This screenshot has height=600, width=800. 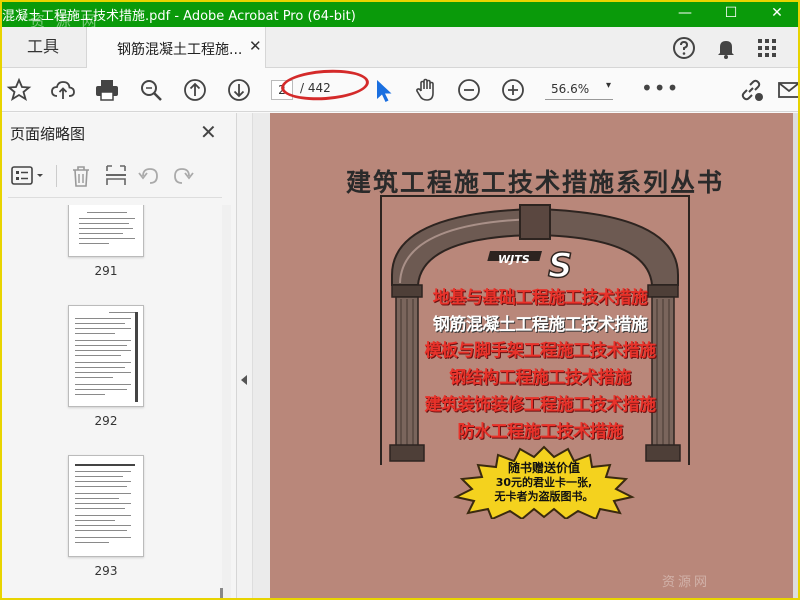 I want to click on share-link-icon, so click(x=751, y=90).